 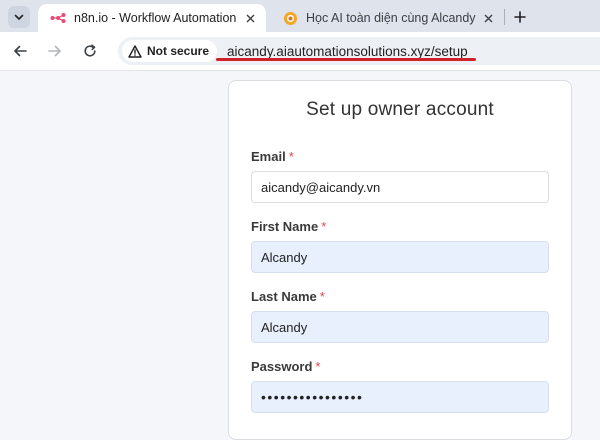 I want to click on arrow-left-icon, so click(x=20, y=51).